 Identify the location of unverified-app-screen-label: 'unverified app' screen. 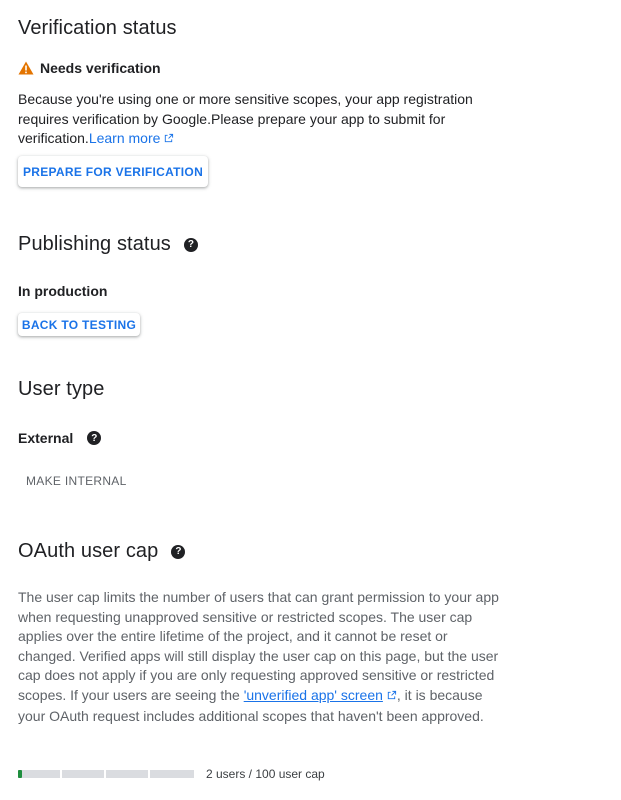
(313, 694).